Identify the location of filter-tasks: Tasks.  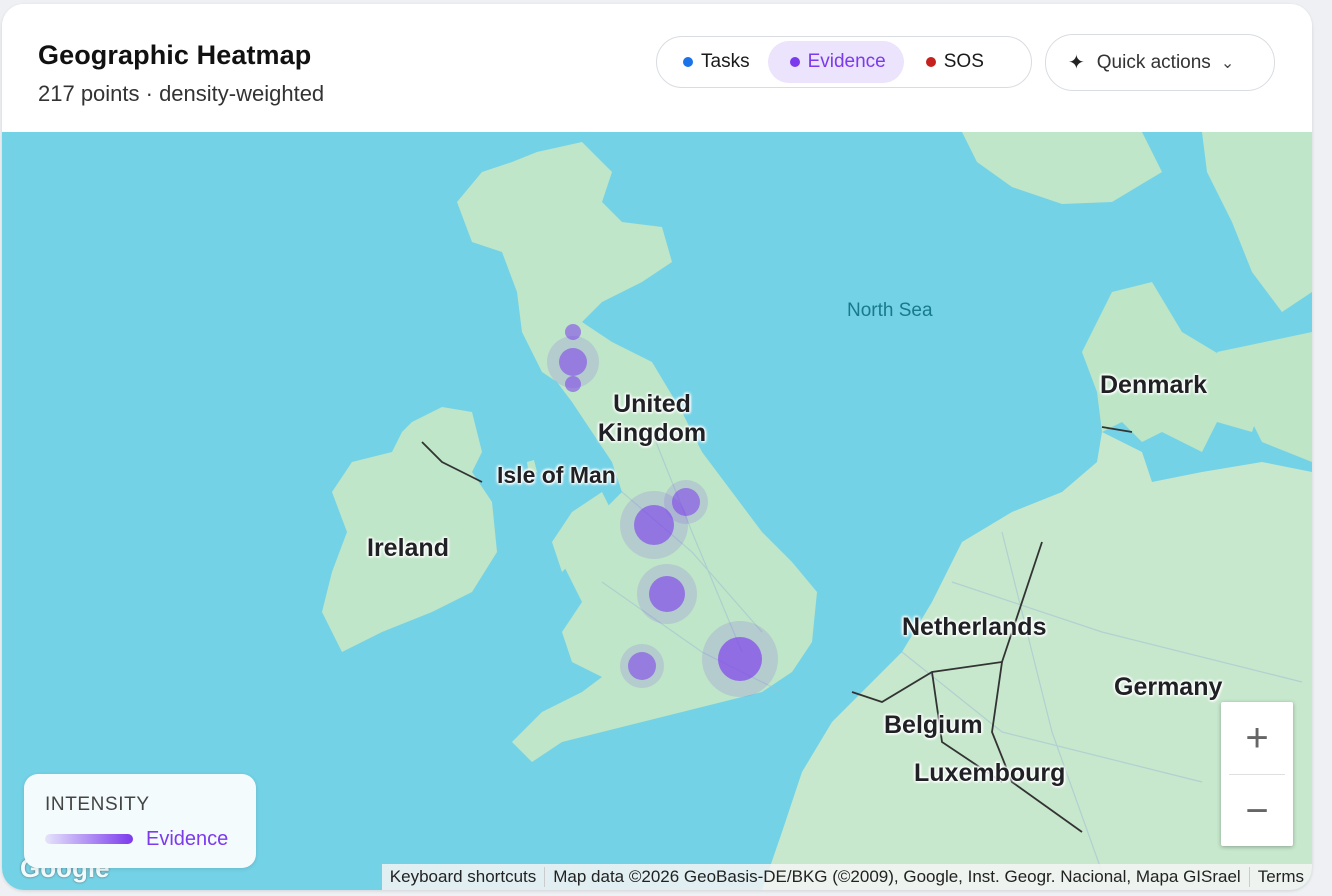
(714, 62).